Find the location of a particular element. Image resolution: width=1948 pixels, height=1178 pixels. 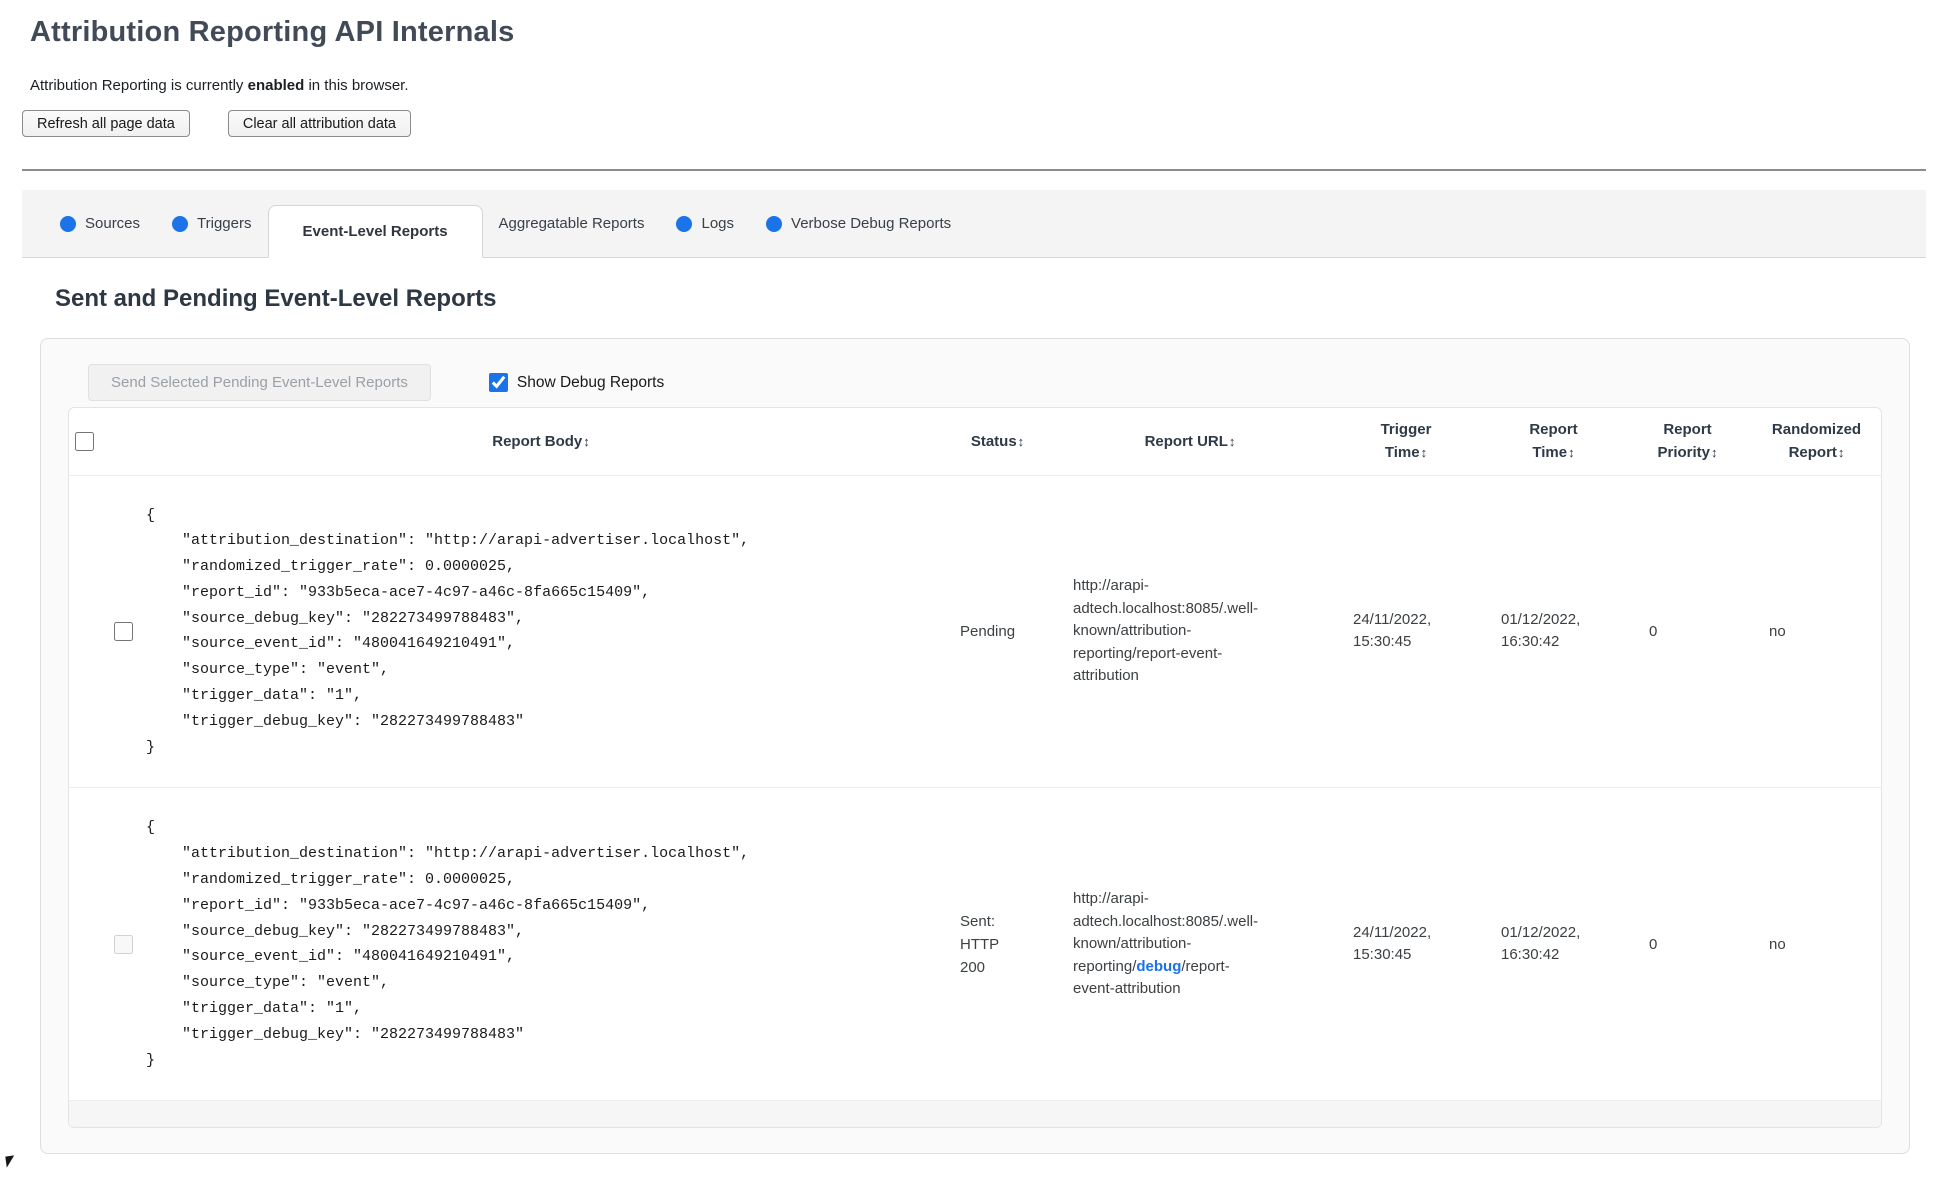

show-debug-reports-control: Show Debug Reports is located at coordinates (576, 382).